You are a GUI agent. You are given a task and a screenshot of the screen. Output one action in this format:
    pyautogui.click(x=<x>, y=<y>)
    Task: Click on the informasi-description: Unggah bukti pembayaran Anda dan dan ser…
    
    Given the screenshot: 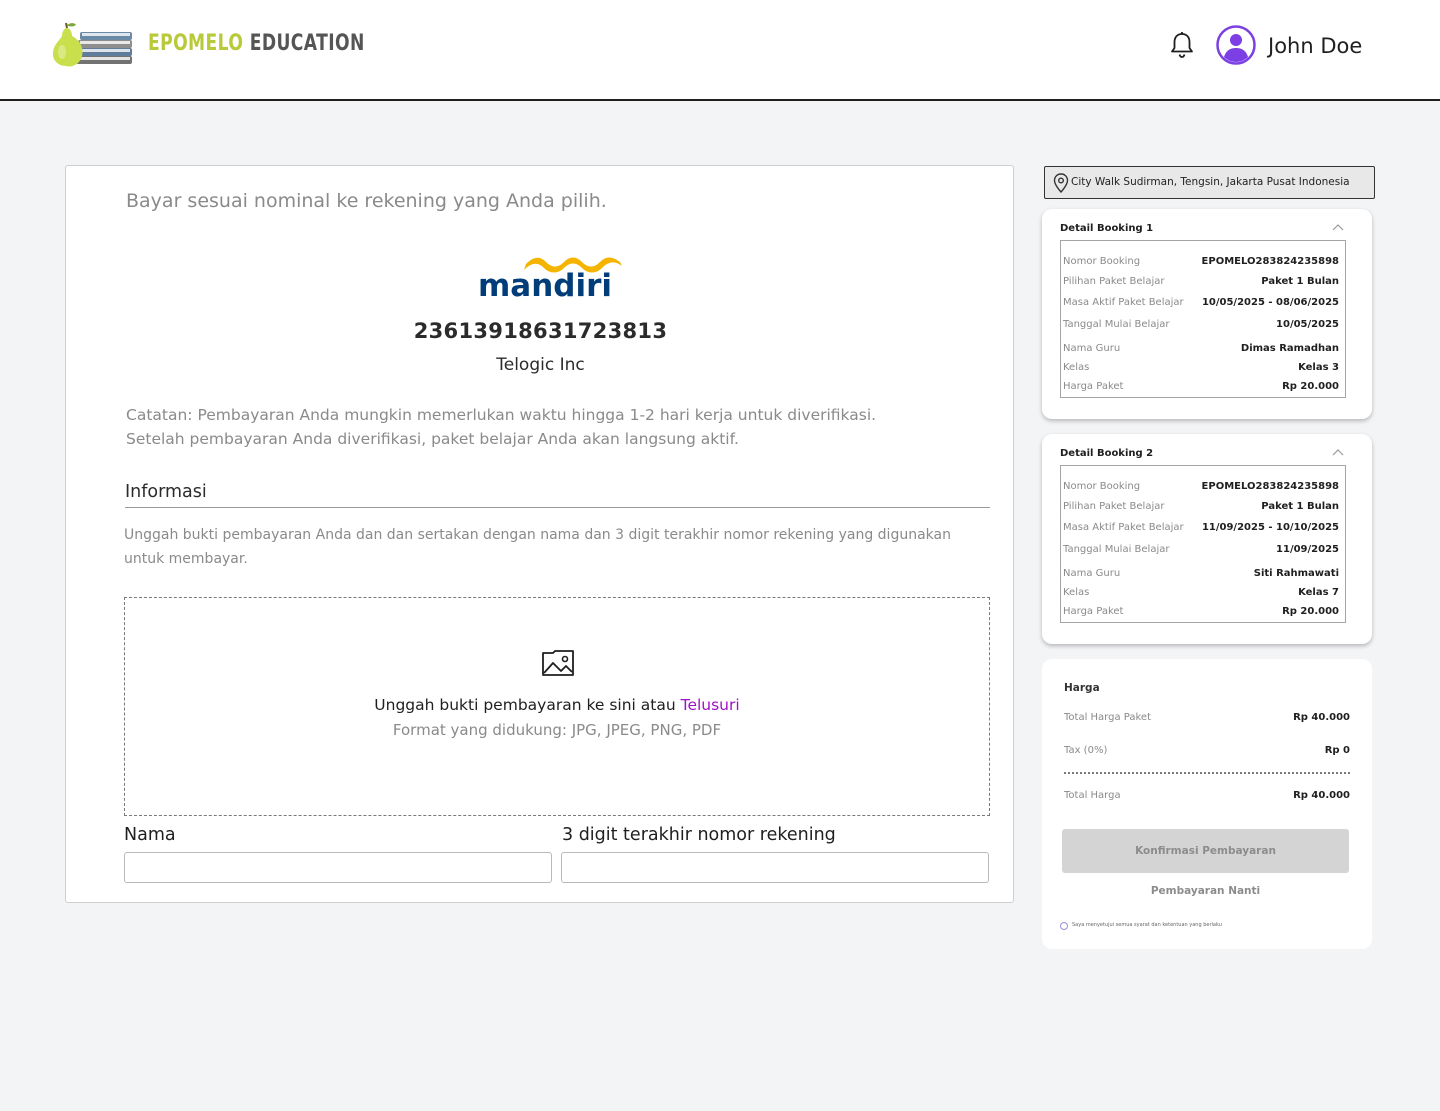 What is the action you would take?
    pyautogui.click(x=537, y=547)
    